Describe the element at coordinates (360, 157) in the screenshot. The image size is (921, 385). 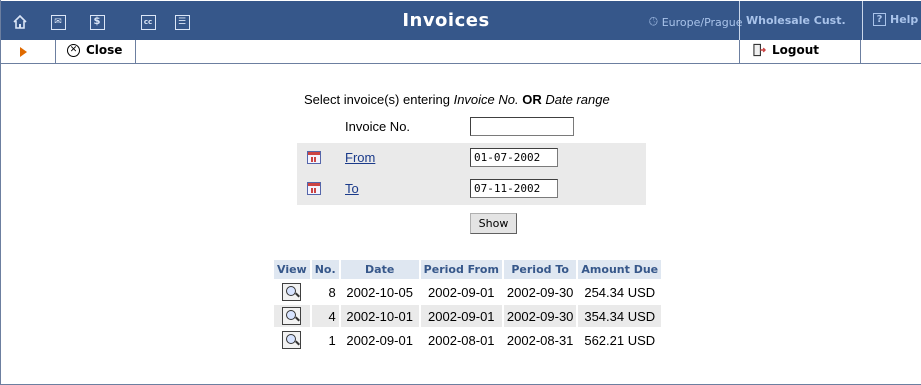
I see `from-date-link: From` at that location.